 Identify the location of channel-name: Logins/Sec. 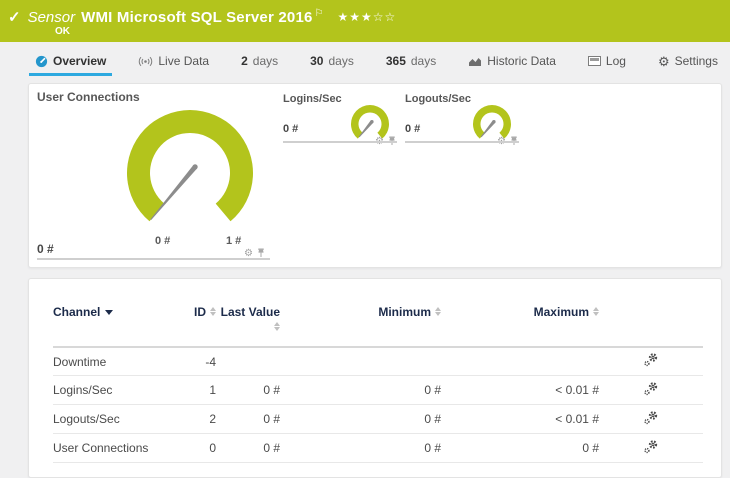
(119, 390).